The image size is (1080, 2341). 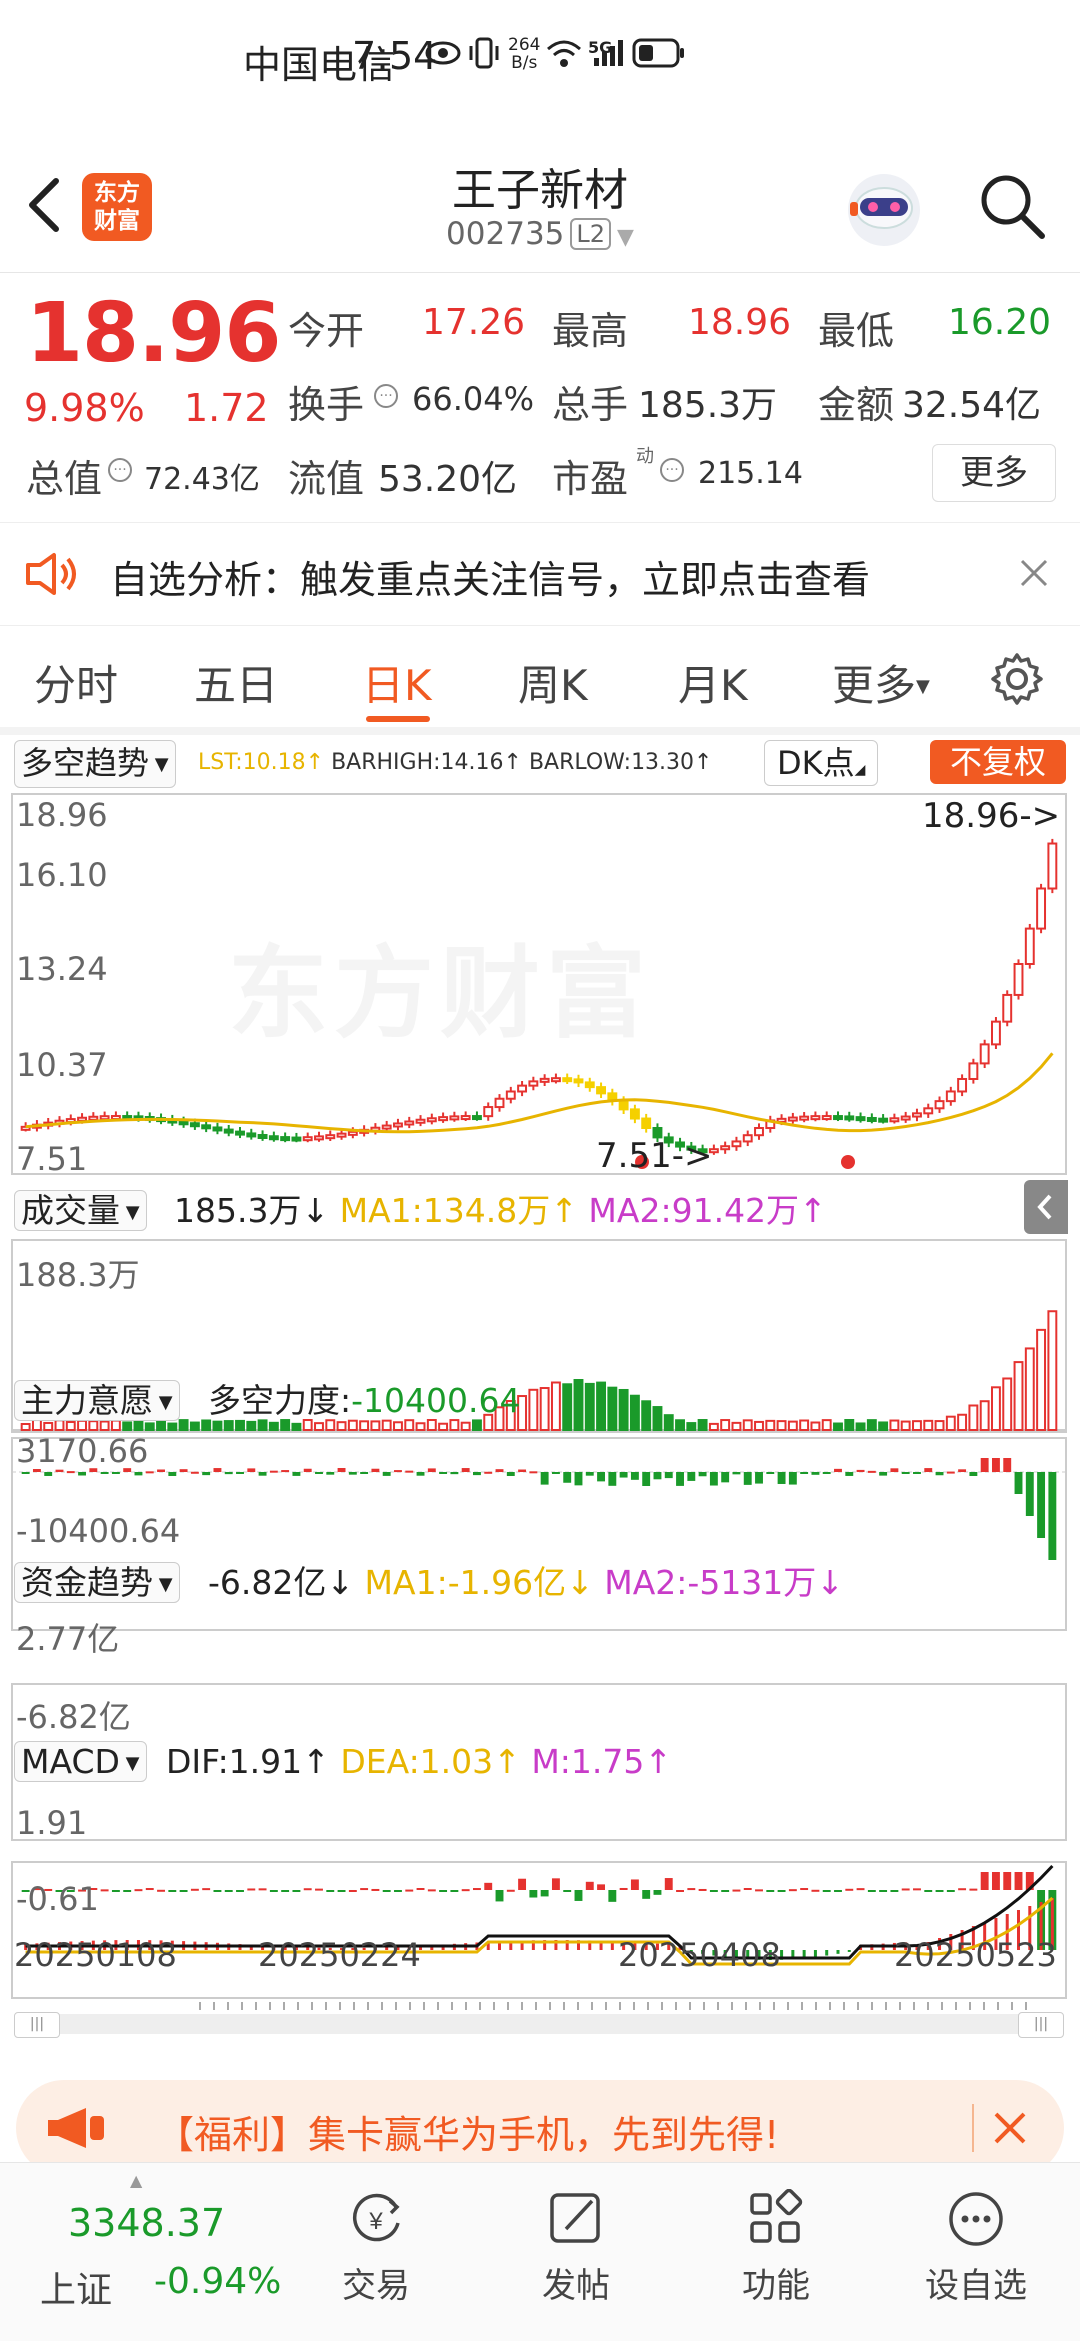 What do you see at coordinates (1041, 2025) in the screenshot?
I see `range-slider-right-handle: |||` at bounding box center [1041, 2025].